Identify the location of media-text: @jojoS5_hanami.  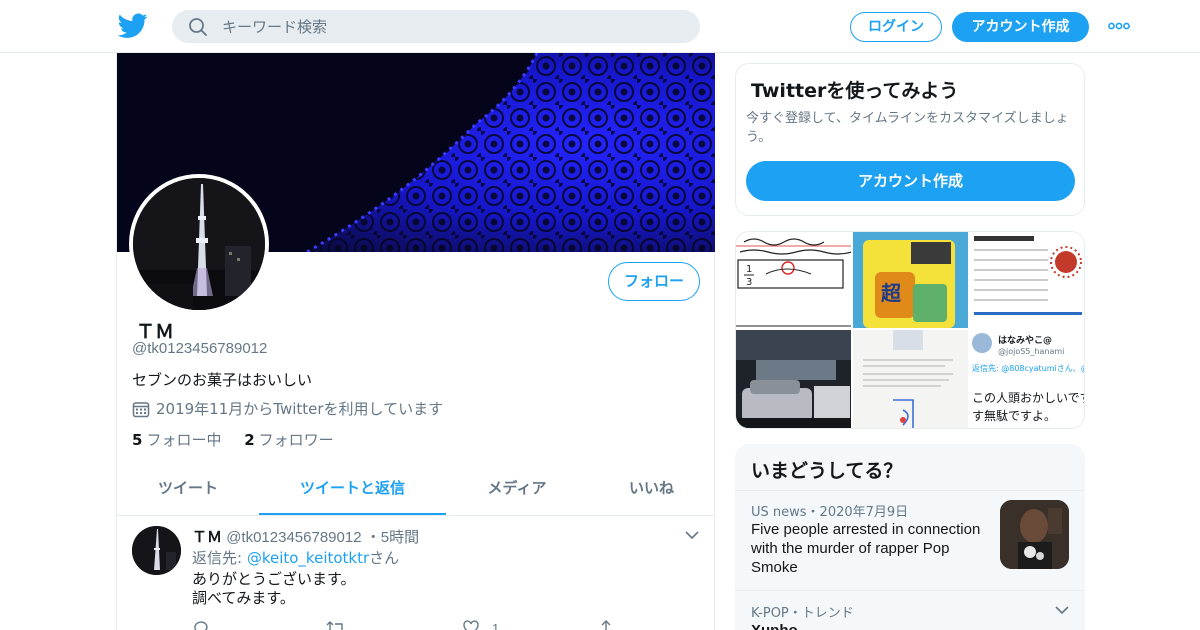
(1031, 351).